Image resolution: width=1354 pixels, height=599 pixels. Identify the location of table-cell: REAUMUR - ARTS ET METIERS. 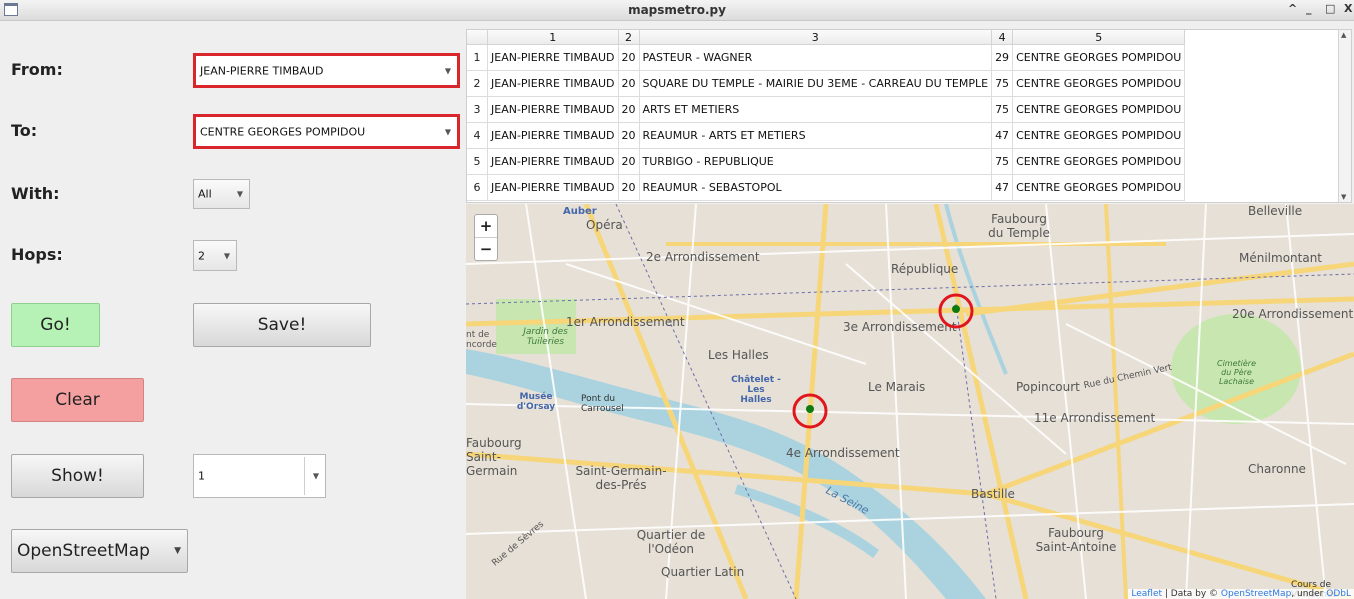
(816, 135).